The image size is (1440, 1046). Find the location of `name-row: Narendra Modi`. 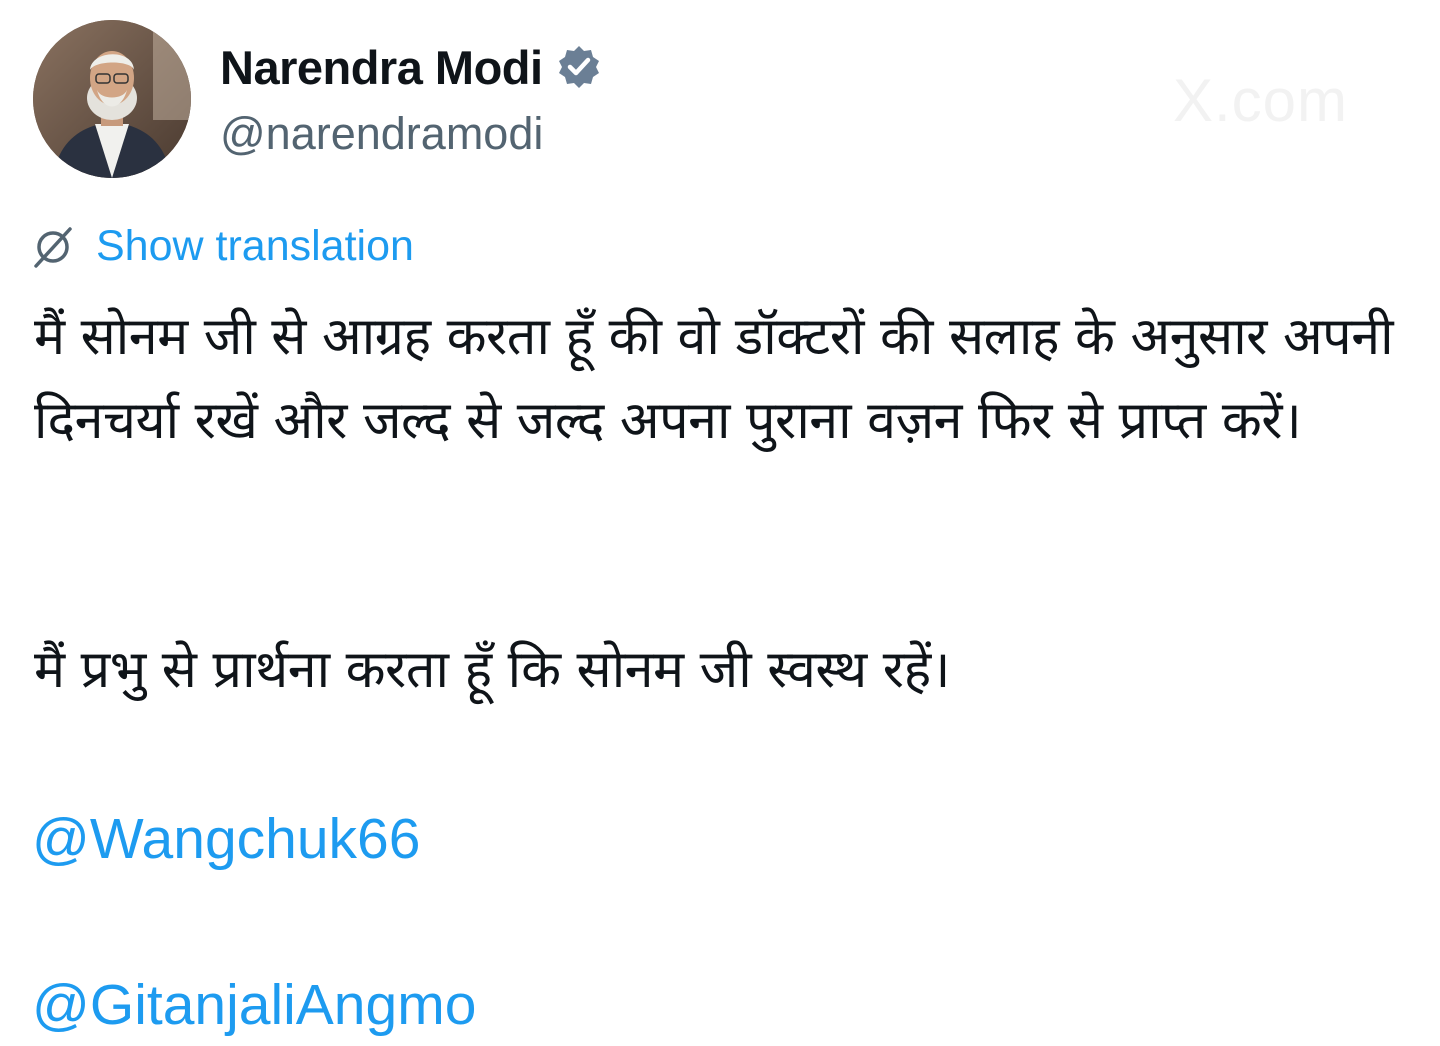

name-row: Narendra Modi is located at coordinates (411, 67).